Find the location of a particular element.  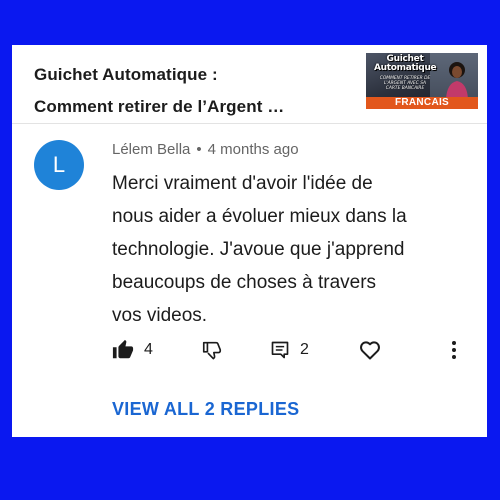

comment-line: nous aider a évoluer mieux dans la is located at coordinates (259, 216).